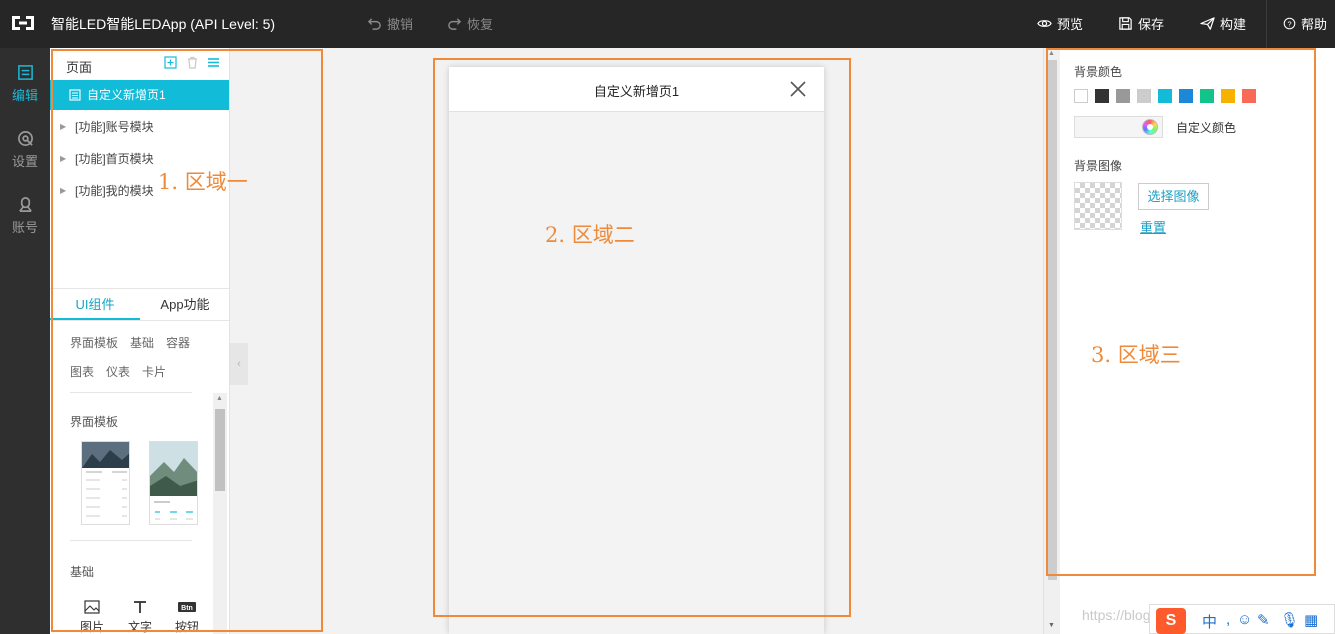  What do you see at coordinates (374, 24) in the screenshot?
I see `undo-icon` at bounding box center [374, 24].